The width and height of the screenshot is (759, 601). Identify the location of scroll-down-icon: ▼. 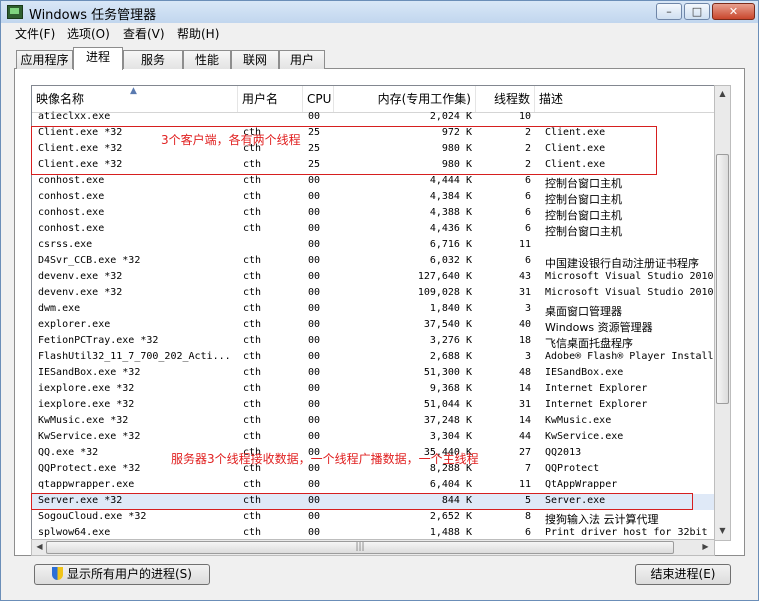
(722, 530).